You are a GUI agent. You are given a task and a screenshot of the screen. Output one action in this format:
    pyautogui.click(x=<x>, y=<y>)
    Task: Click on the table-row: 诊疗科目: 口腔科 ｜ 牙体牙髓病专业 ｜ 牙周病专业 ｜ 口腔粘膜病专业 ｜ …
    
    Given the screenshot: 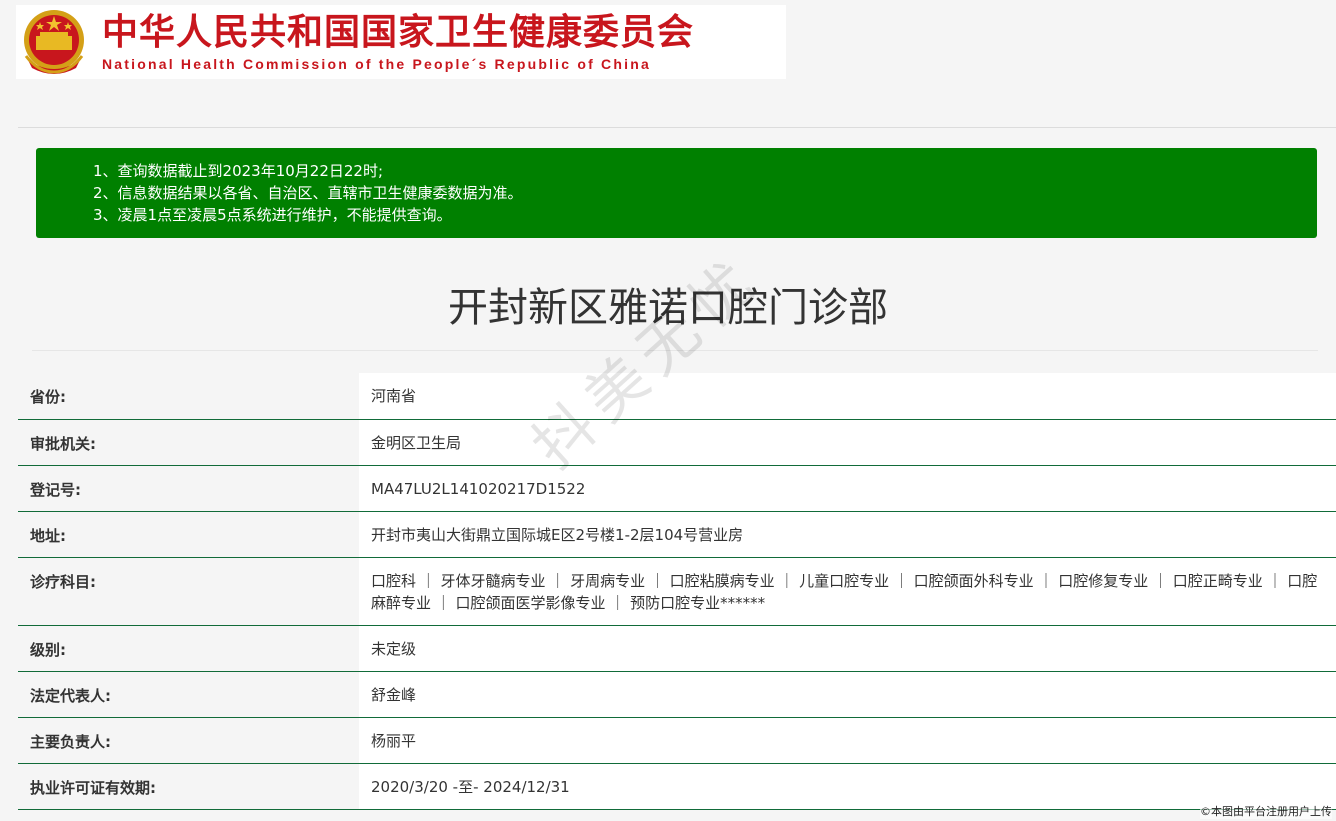 What is the action you would take?
    pyautogui.click(x=677, y=591)
    